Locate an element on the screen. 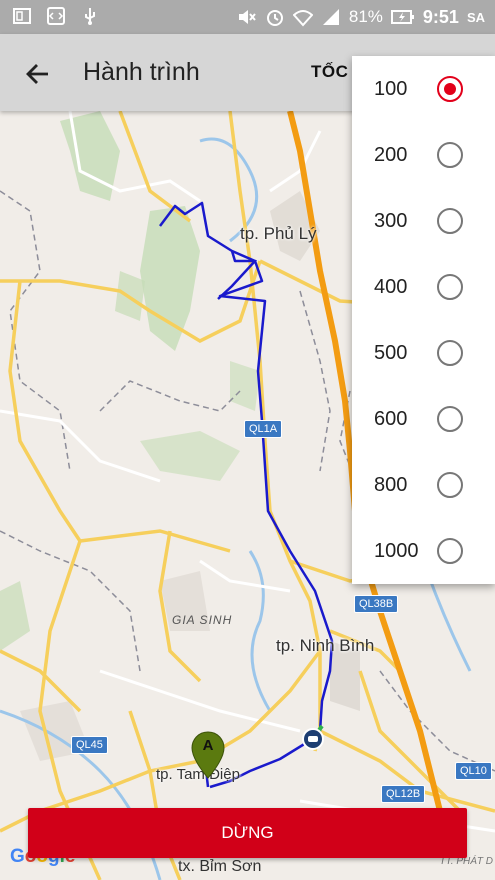 Image resolution: width=495 pixels, height=880 pixels. speed-option-label: 1000 is located at coordinates (396, 550).